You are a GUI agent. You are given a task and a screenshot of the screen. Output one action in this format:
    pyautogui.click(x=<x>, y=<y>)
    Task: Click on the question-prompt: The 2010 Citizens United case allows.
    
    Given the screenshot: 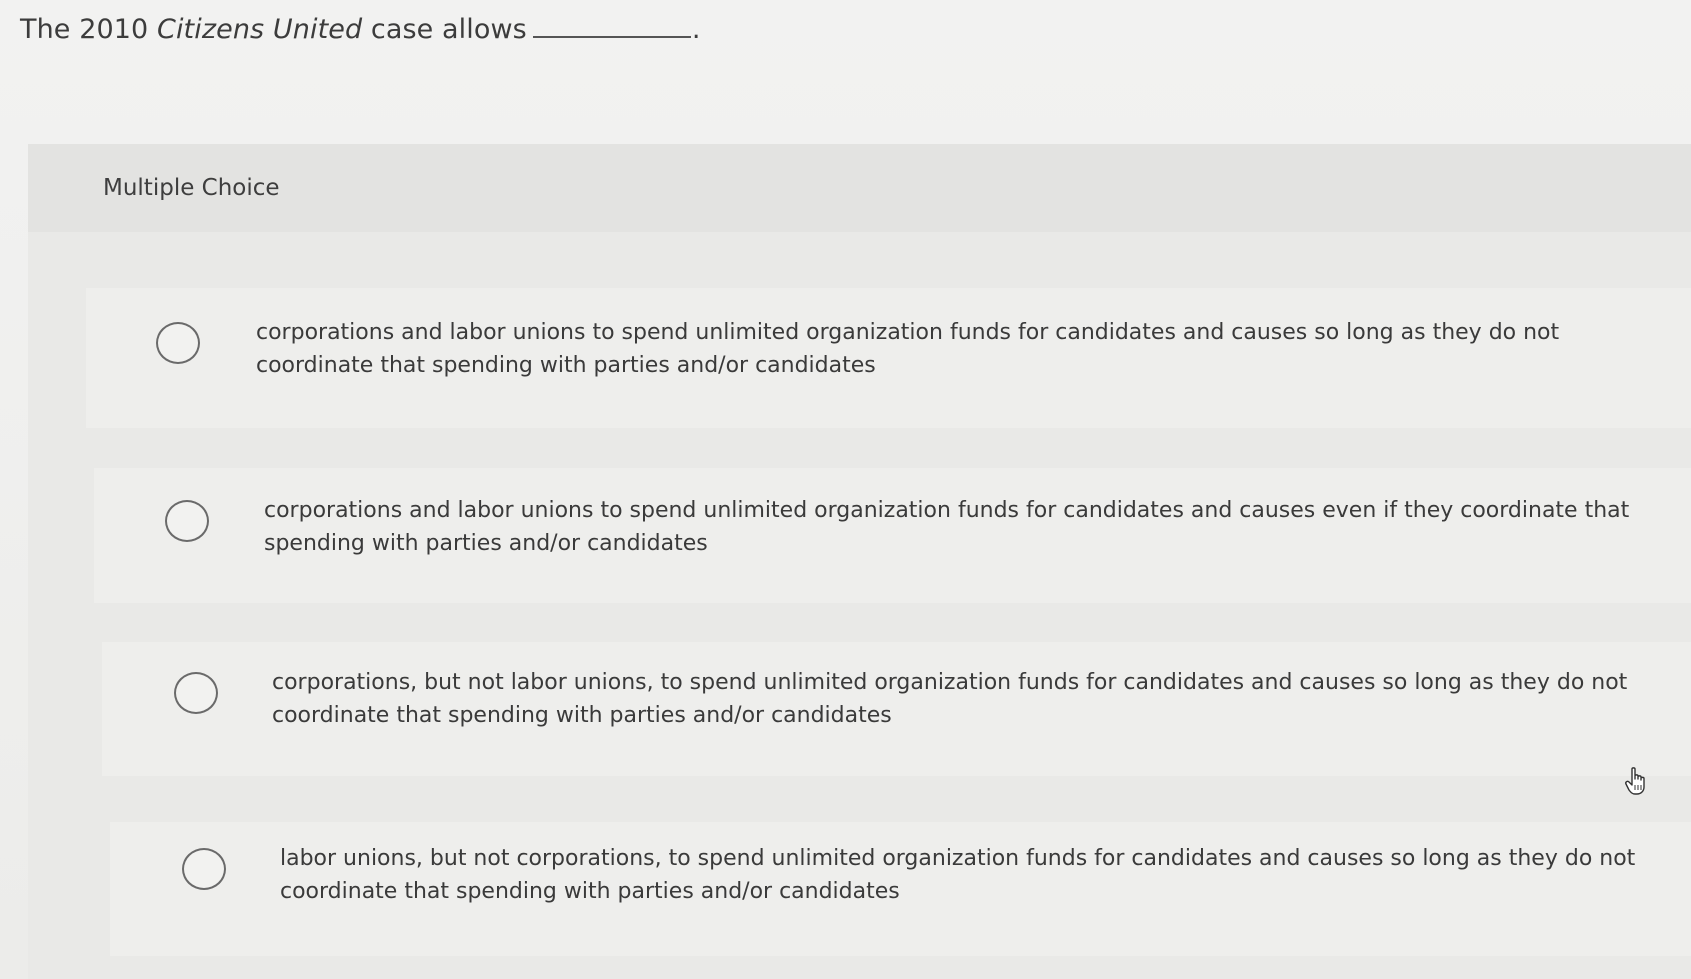 What is the action you would take?
    pyautogui.click(x=360, y=29)
    